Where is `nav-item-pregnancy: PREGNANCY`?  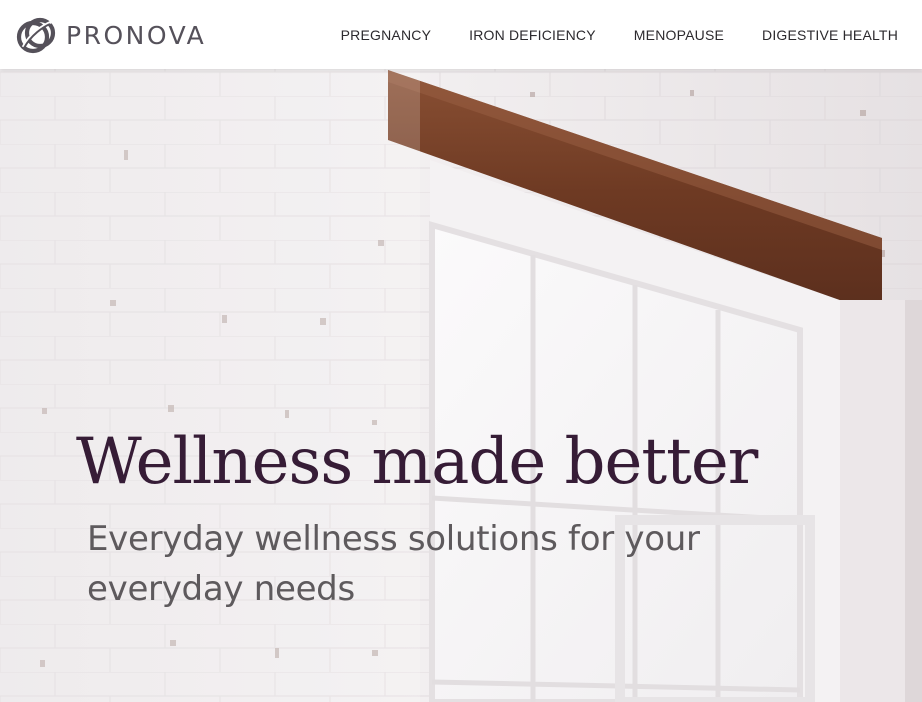 nav-item-pregnancy: PREGNANCY is located at coordinates (386, 35).